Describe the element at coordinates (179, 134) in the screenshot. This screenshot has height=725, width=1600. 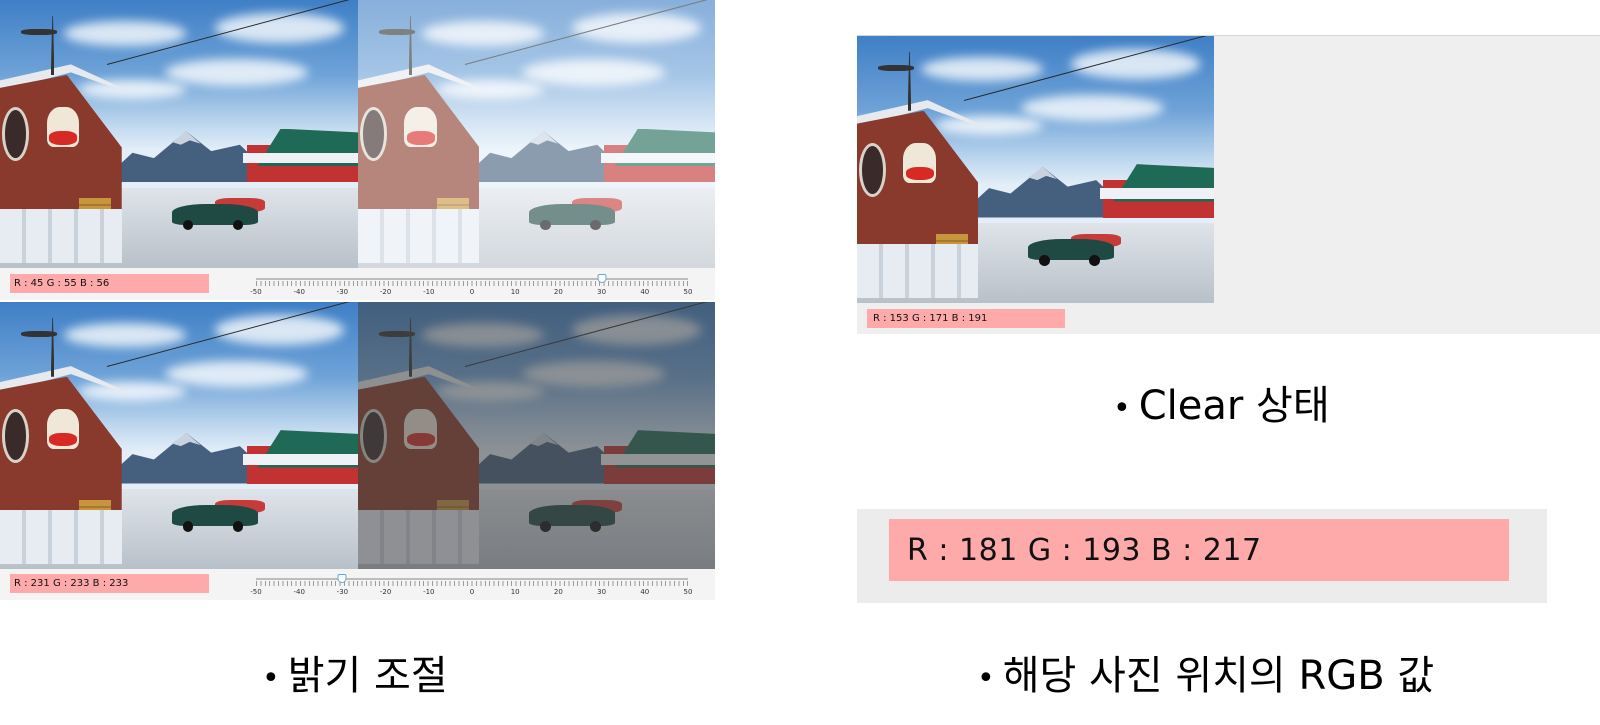
I see `photo-original-top` at that location.